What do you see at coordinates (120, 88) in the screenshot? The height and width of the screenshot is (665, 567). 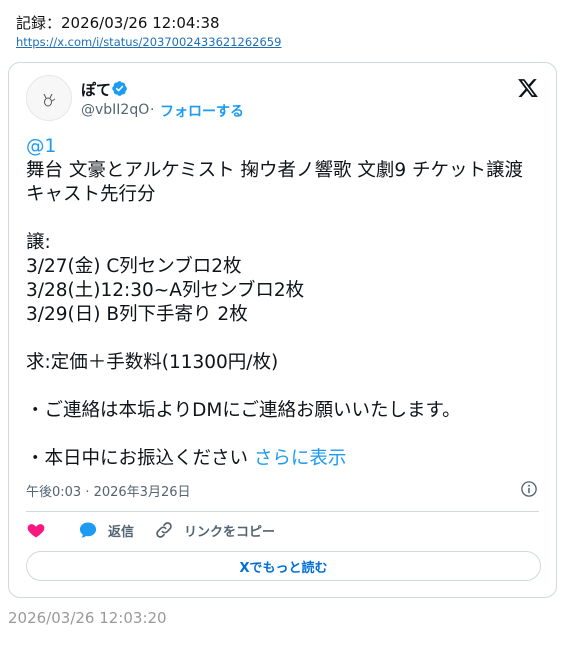 I see `verified-badge-icon` at bounding box center [120, 88].